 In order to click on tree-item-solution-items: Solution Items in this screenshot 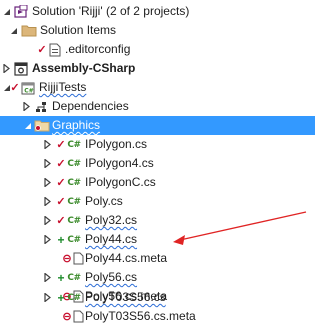, I will do `click(157, 30)`.